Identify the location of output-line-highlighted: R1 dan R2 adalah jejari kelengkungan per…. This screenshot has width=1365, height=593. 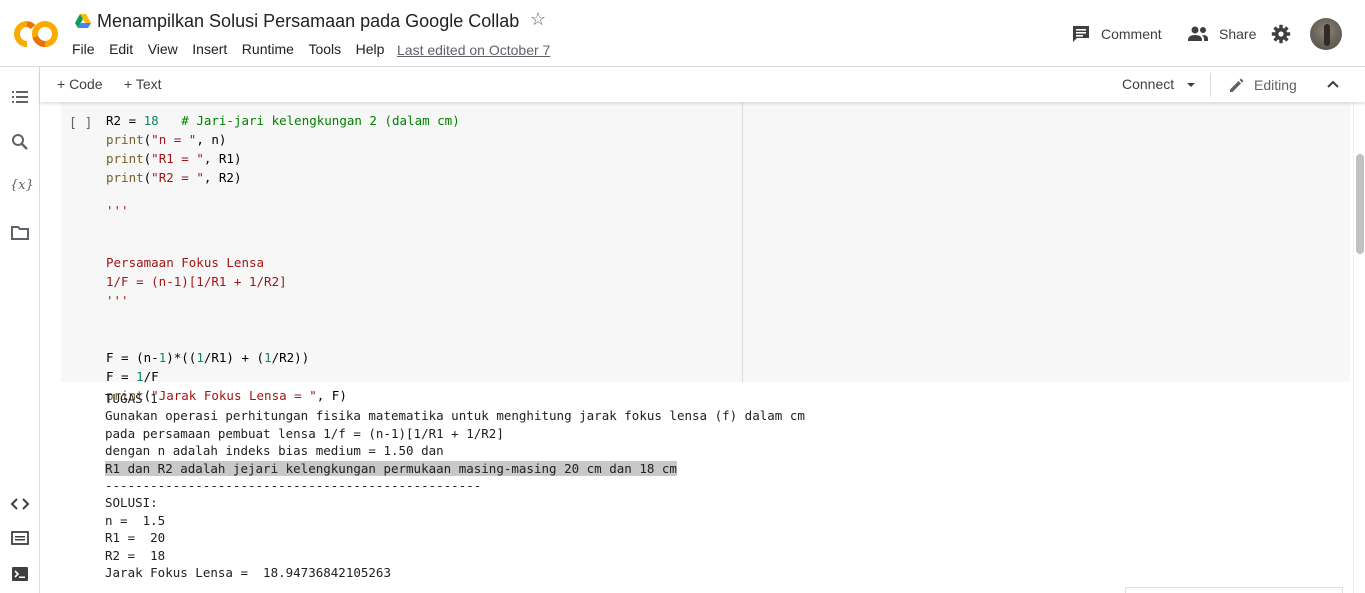
(391, 468).